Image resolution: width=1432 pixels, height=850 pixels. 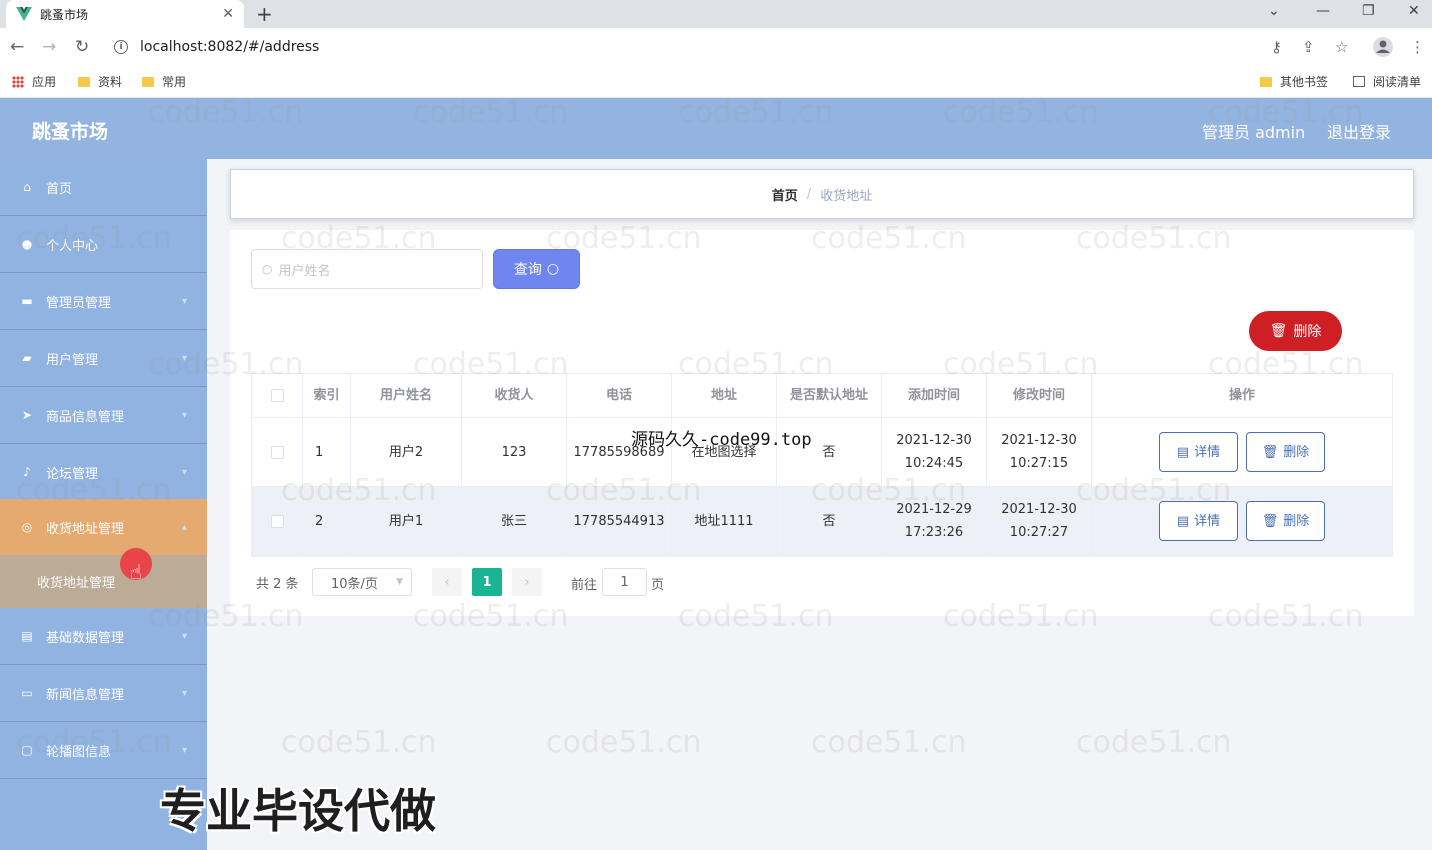 I want to click on url-field: i localhost:8082/#/address, so click(x=679, y=47).